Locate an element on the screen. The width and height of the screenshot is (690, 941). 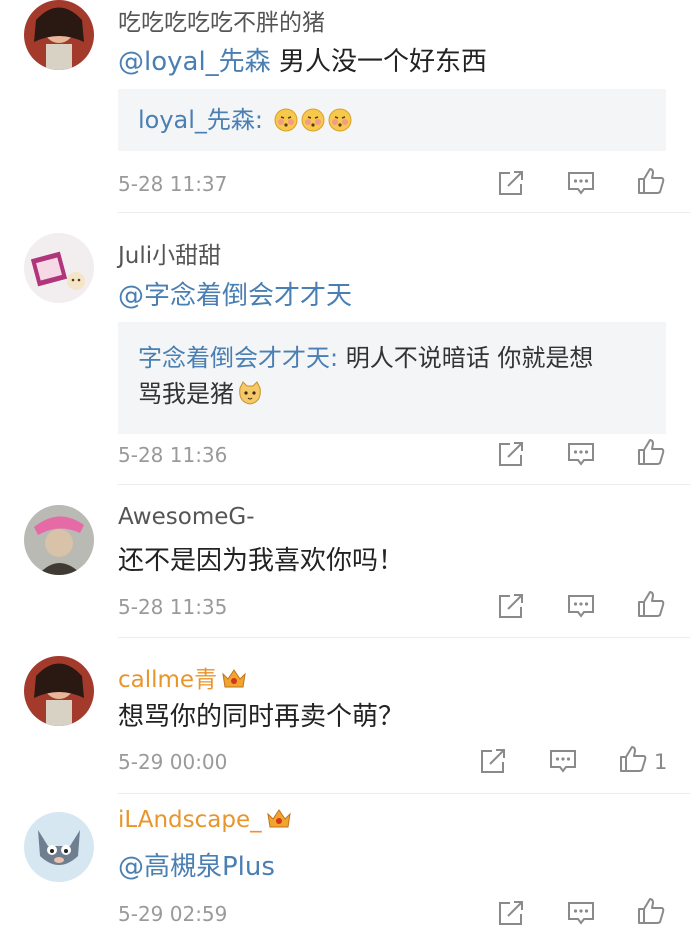
comment-body: 男人没一个好东西 is located at coordinates (382, 62).